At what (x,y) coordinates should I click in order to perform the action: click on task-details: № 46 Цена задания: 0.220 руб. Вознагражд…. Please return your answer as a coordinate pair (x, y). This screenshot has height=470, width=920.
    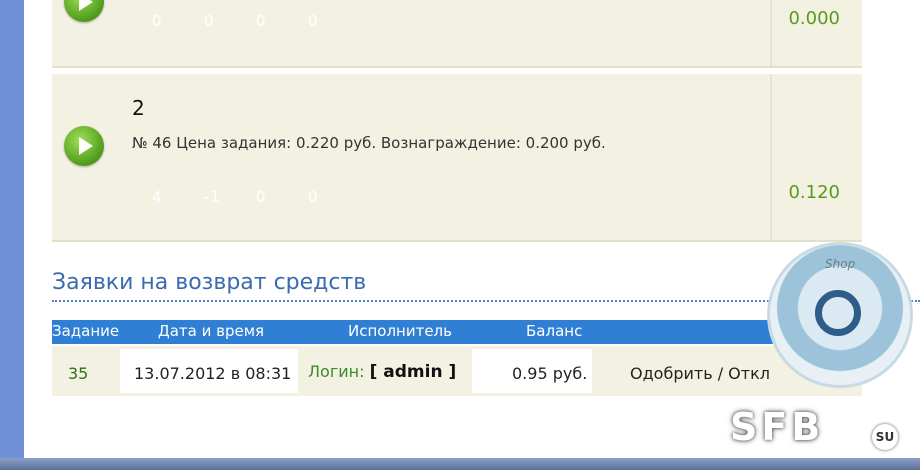
    Looking at the image, I should click on (369, 143).